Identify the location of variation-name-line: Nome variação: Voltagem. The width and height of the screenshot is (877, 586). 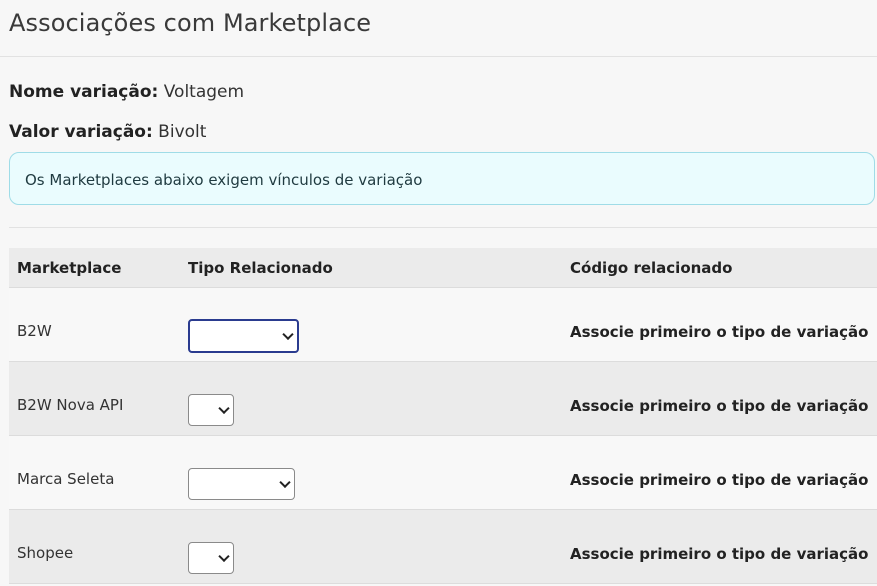
(126, 92).